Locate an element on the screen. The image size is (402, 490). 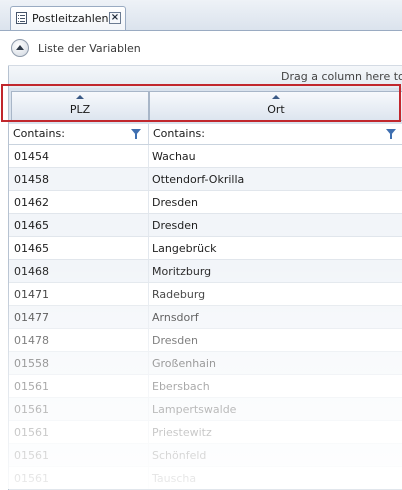
table-row: 01561 Priestewitz is located at coordinates (205, 432).